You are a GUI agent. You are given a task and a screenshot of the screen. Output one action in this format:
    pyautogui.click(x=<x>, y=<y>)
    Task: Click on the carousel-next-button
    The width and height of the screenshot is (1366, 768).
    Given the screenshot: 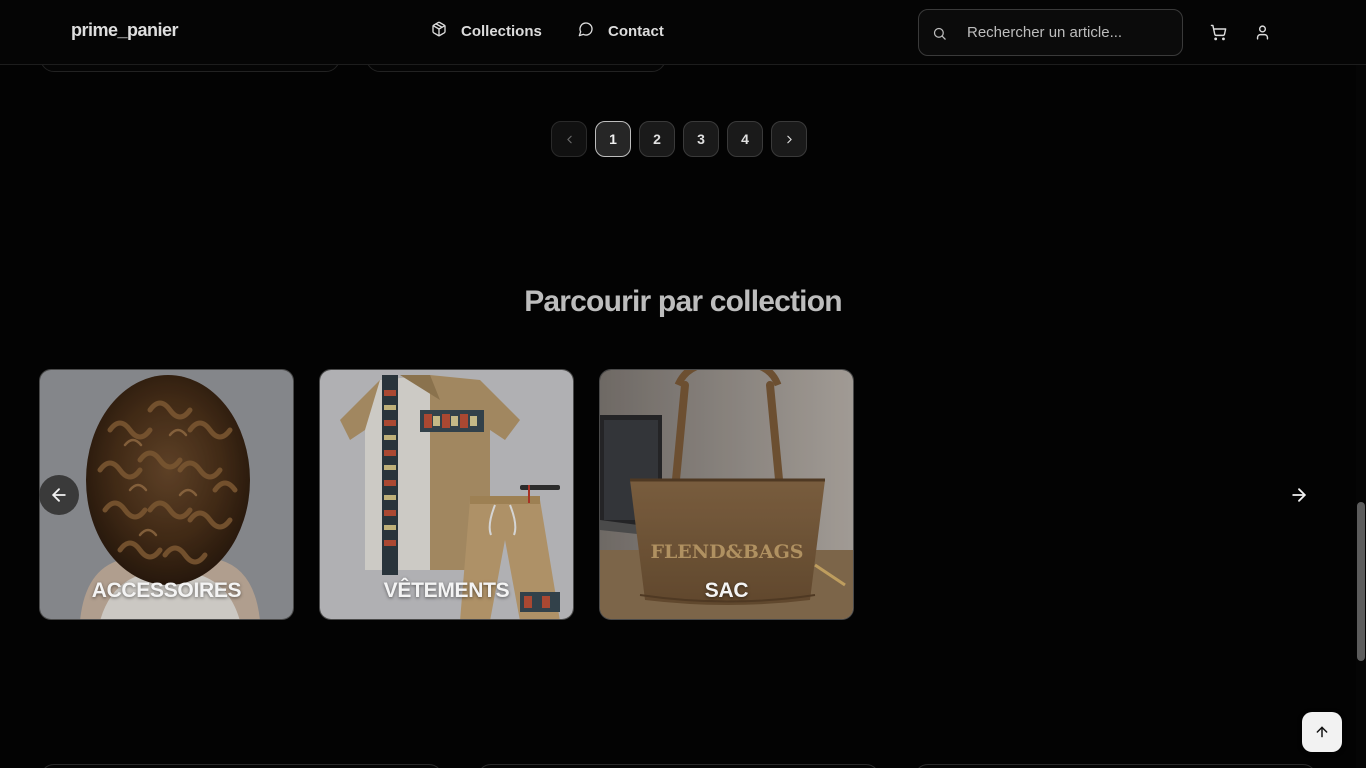 What is the action you would take?
    pyautogui.click(x=1299, y=495)
    